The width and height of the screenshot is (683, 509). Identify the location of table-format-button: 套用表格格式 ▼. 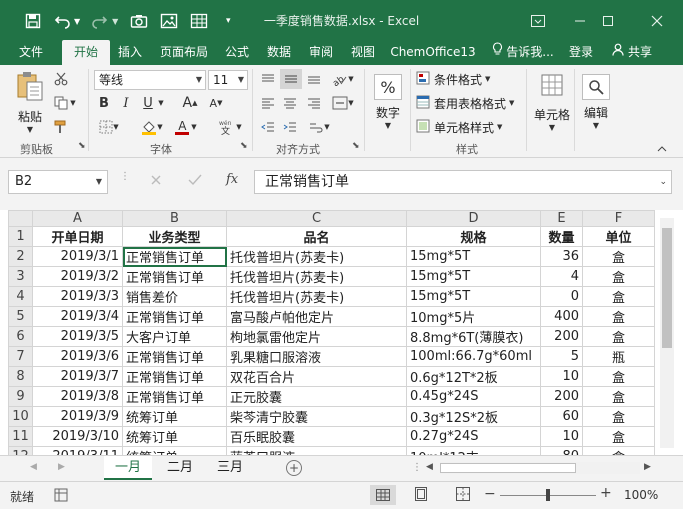
(470, 103).